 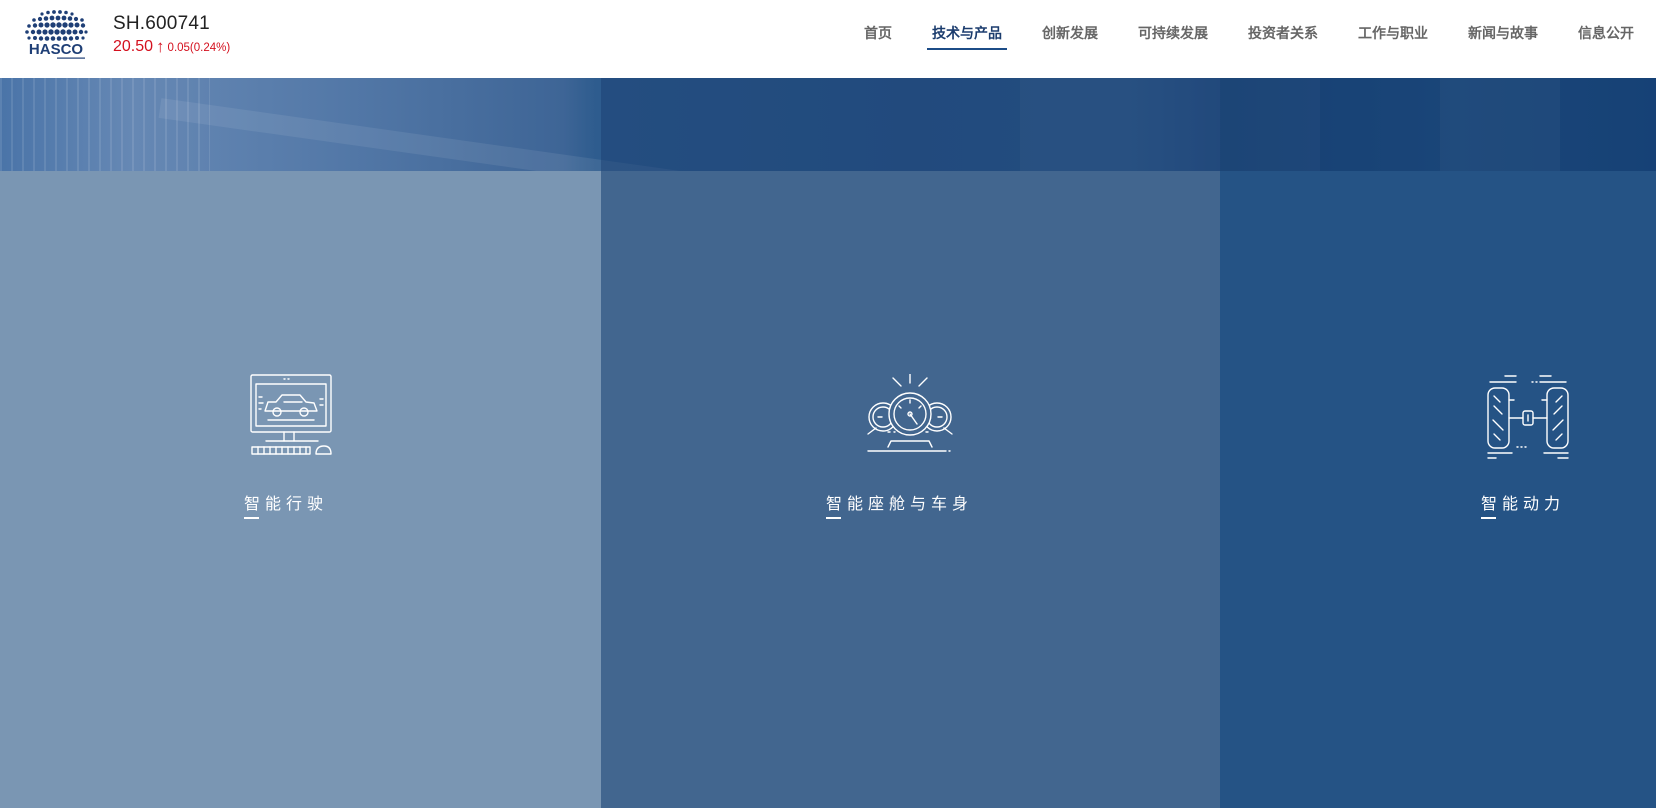 I want to click on nav-item-sustainability: 可持续发展, so click(x=1173, y=34).